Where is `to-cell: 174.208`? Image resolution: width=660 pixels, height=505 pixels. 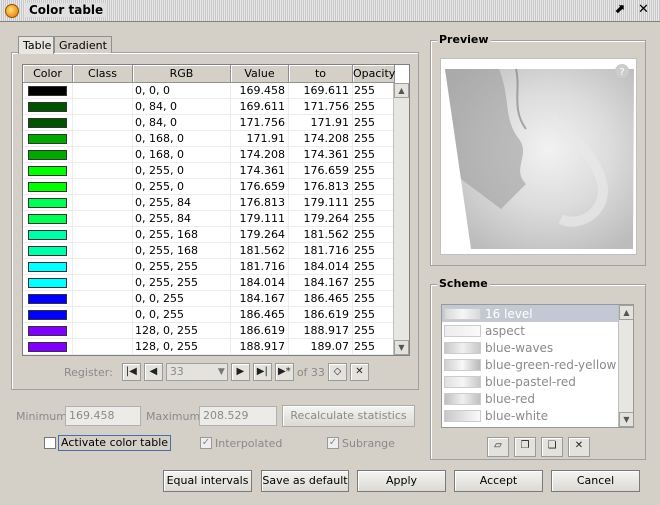
to-cell: 174.208 is located at coordinates (321, 139).